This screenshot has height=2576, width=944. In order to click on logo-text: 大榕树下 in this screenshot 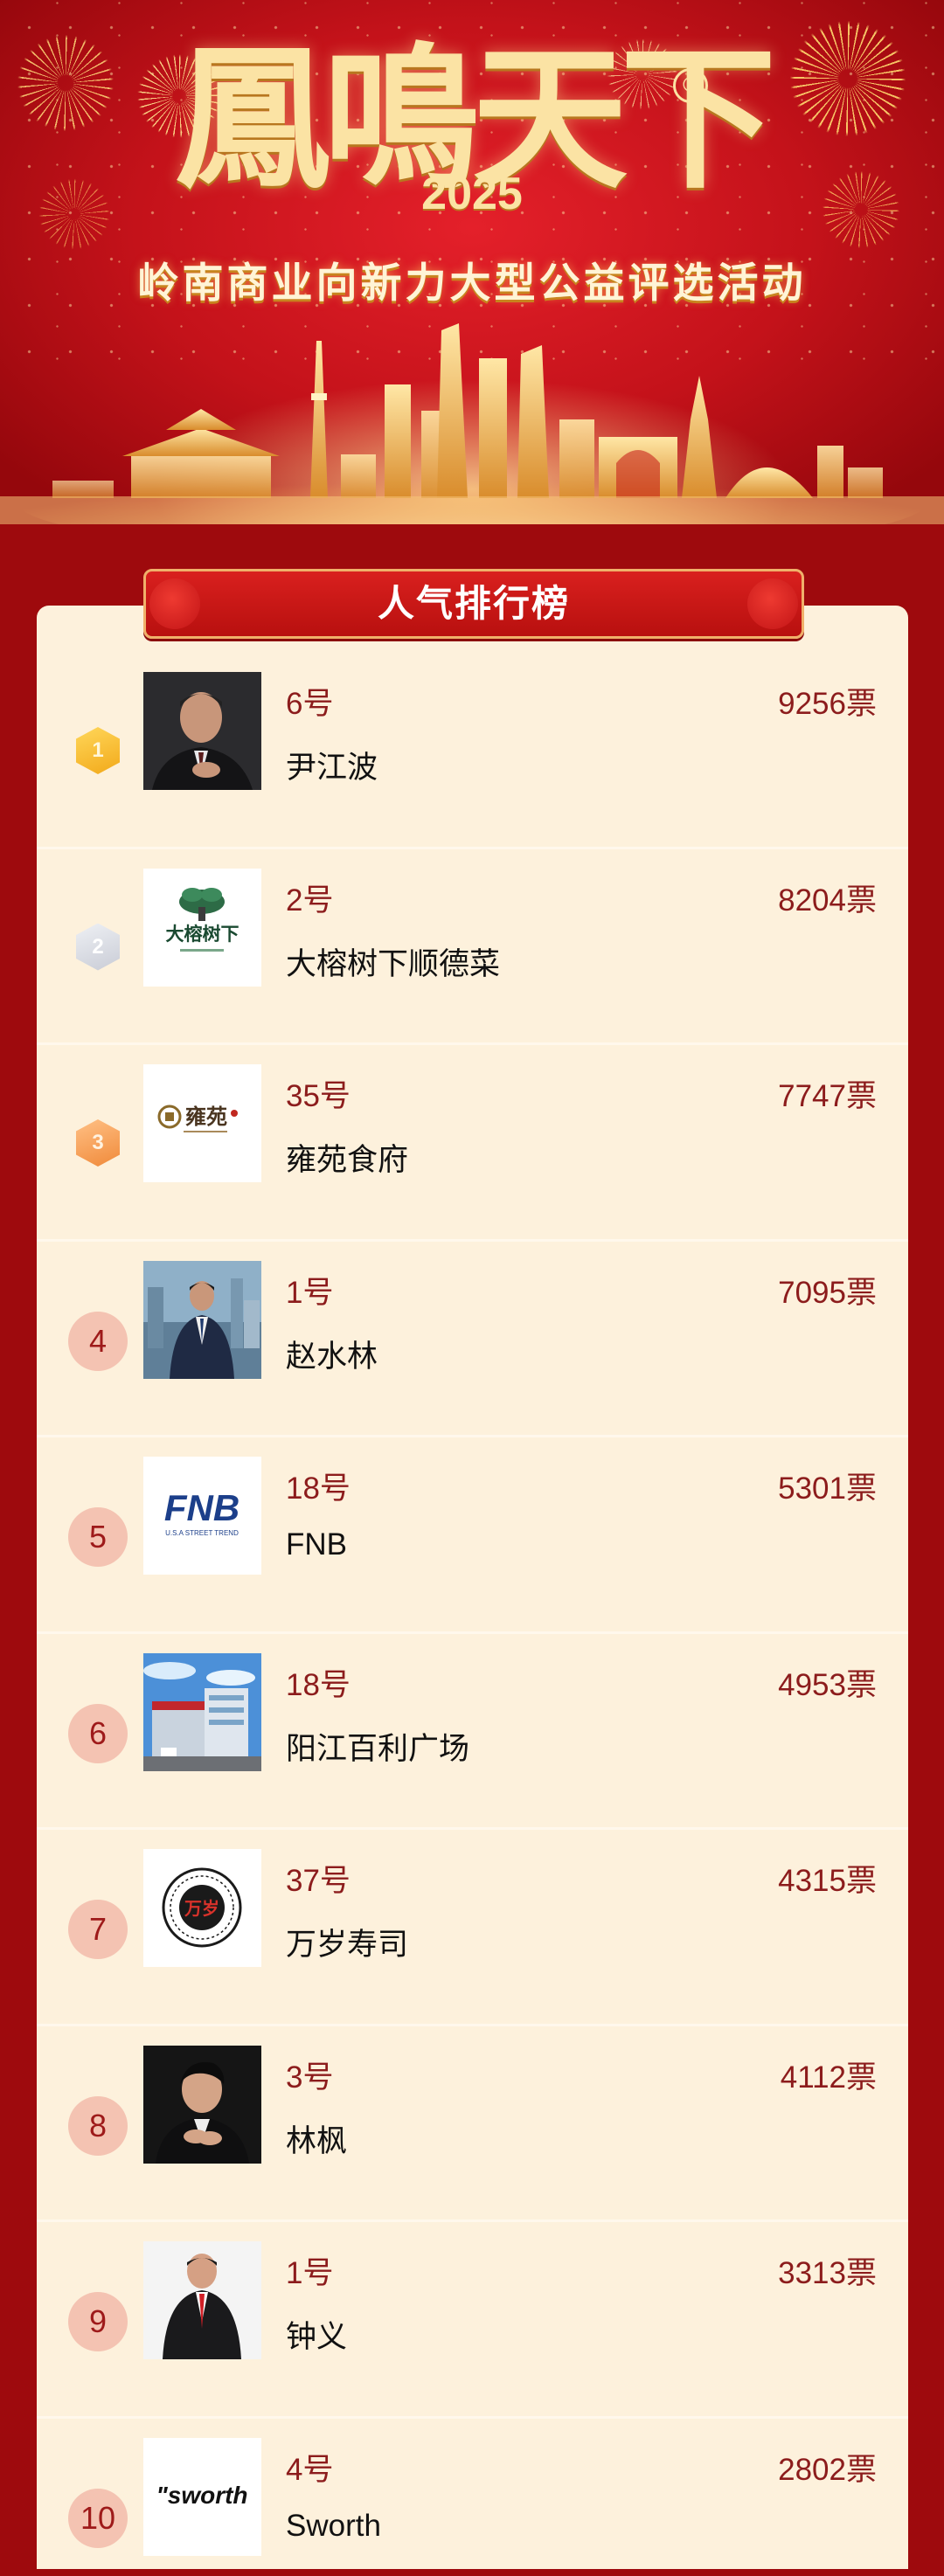, I will do `click(203, 934)`.